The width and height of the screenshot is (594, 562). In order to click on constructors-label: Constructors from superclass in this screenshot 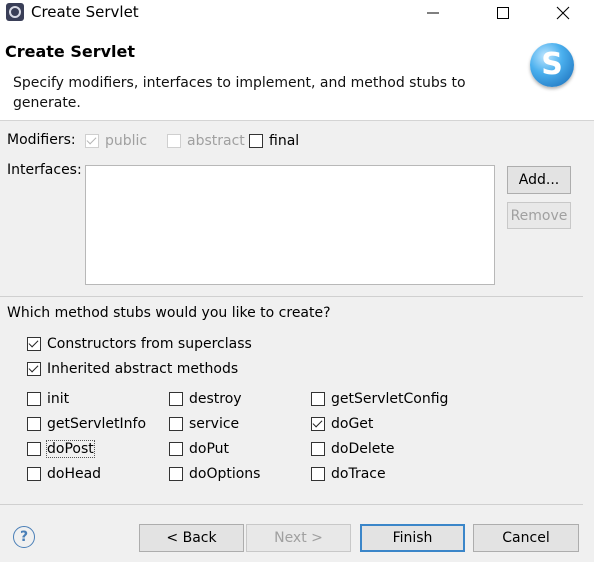, I will do `click(149, 344)`.